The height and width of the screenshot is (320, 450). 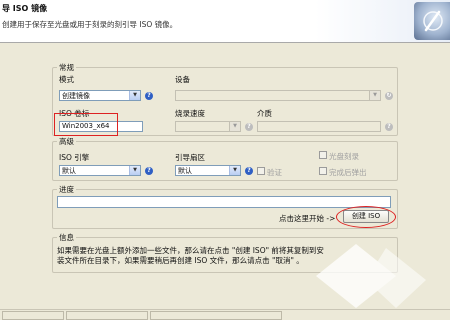 What do you see at coordinates (25, 8) in the screenshot?
I see `page-title: 导 ISO 镜像` at bounding box center [25, 8].